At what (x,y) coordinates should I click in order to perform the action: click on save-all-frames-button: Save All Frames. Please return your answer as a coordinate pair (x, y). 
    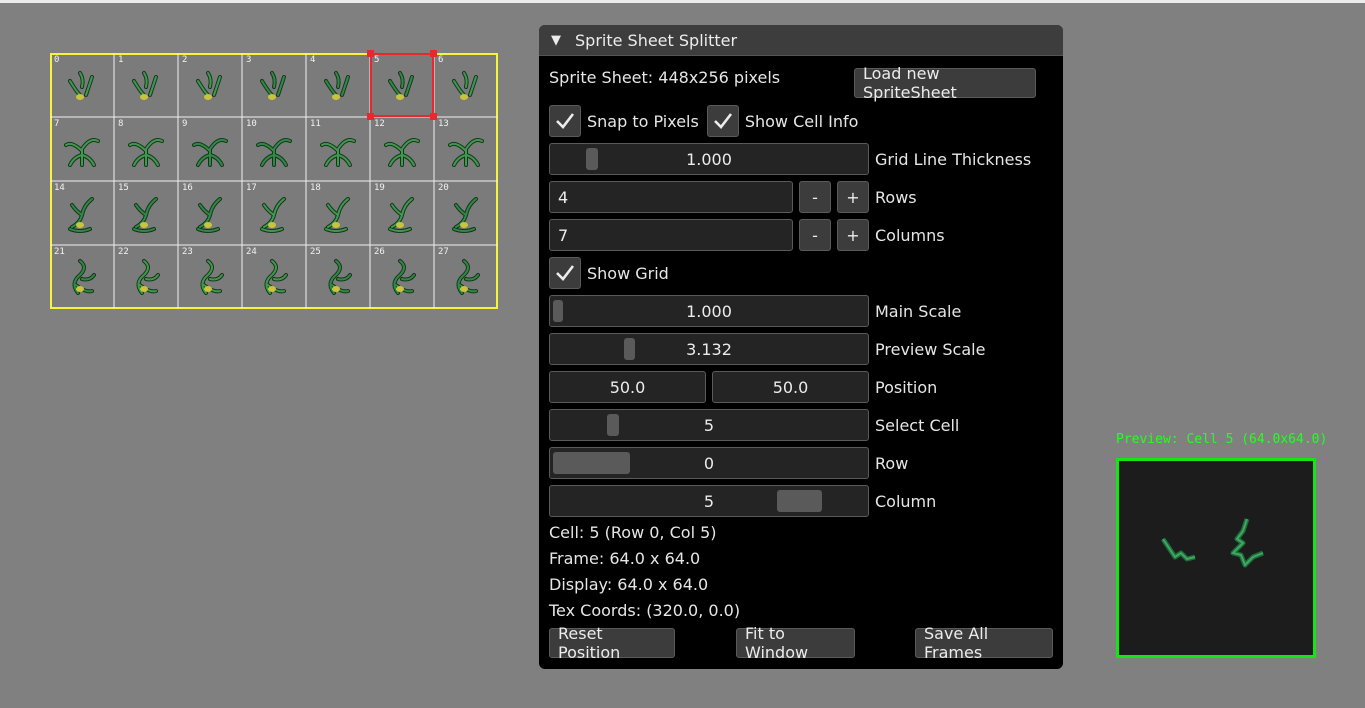
    Looking at the image, I should click on (984, 643).